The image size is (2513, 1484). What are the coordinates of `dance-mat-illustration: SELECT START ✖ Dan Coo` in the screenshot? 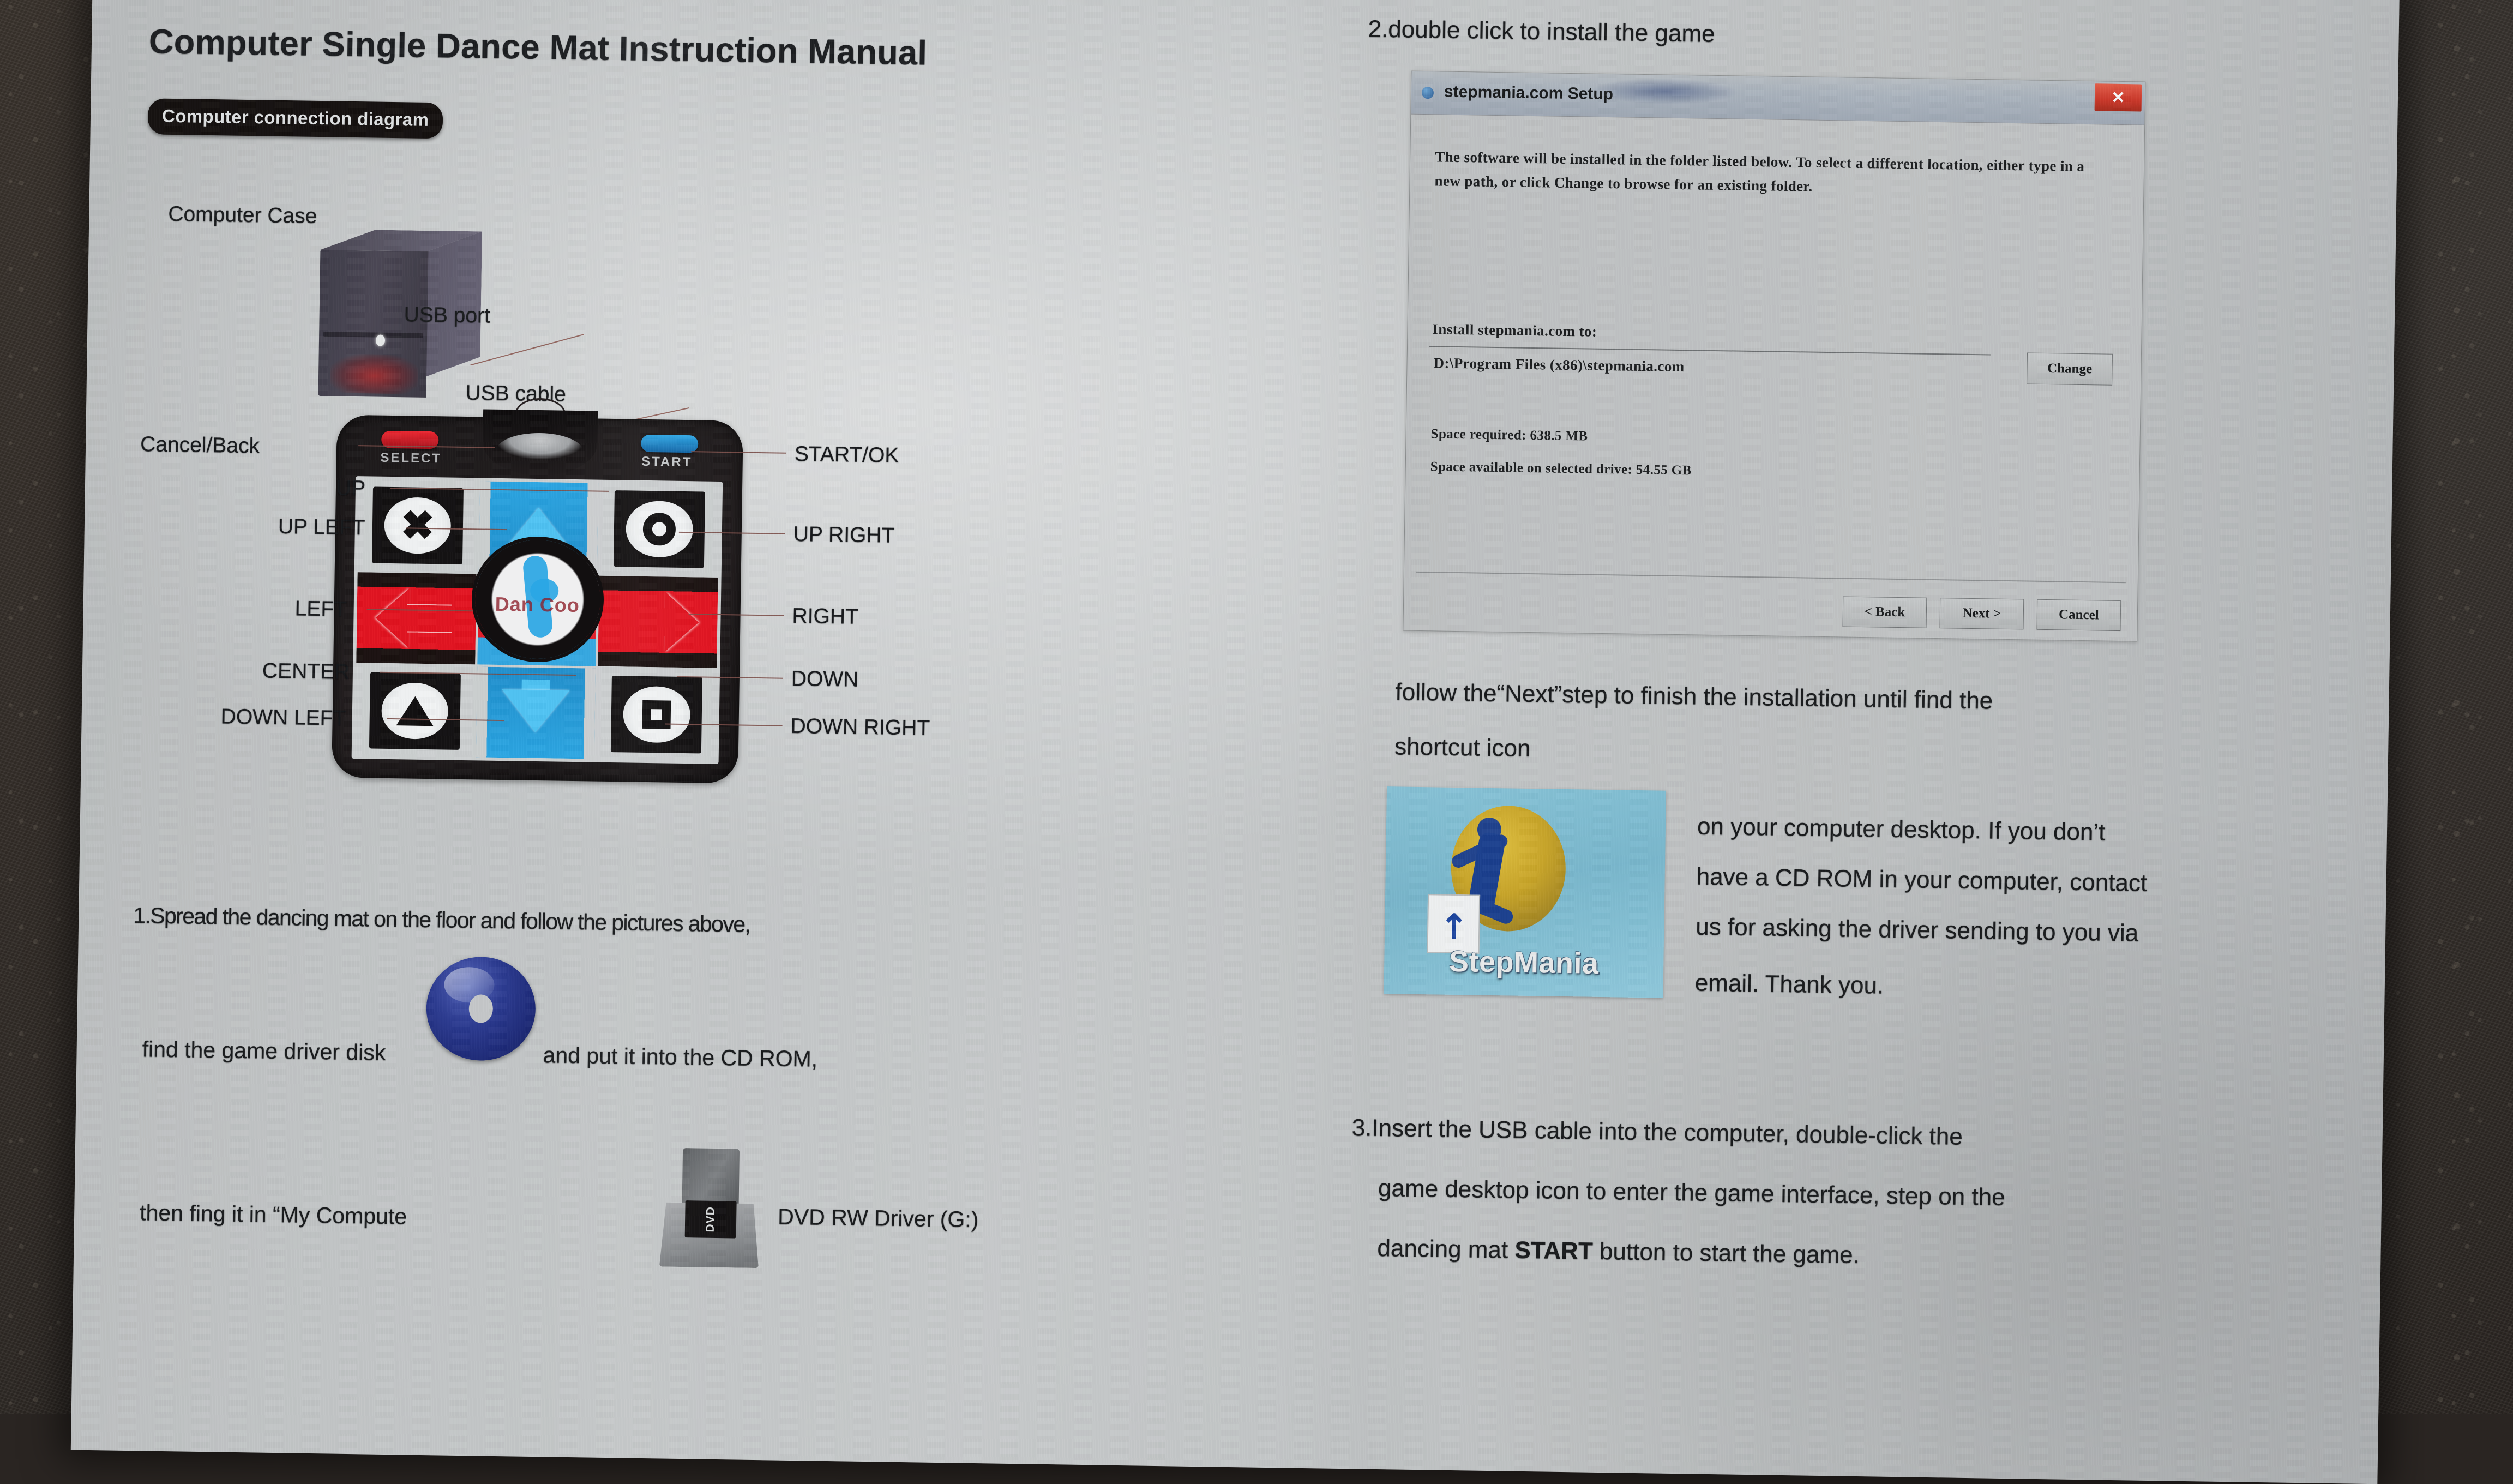 It's located at (537, 591).